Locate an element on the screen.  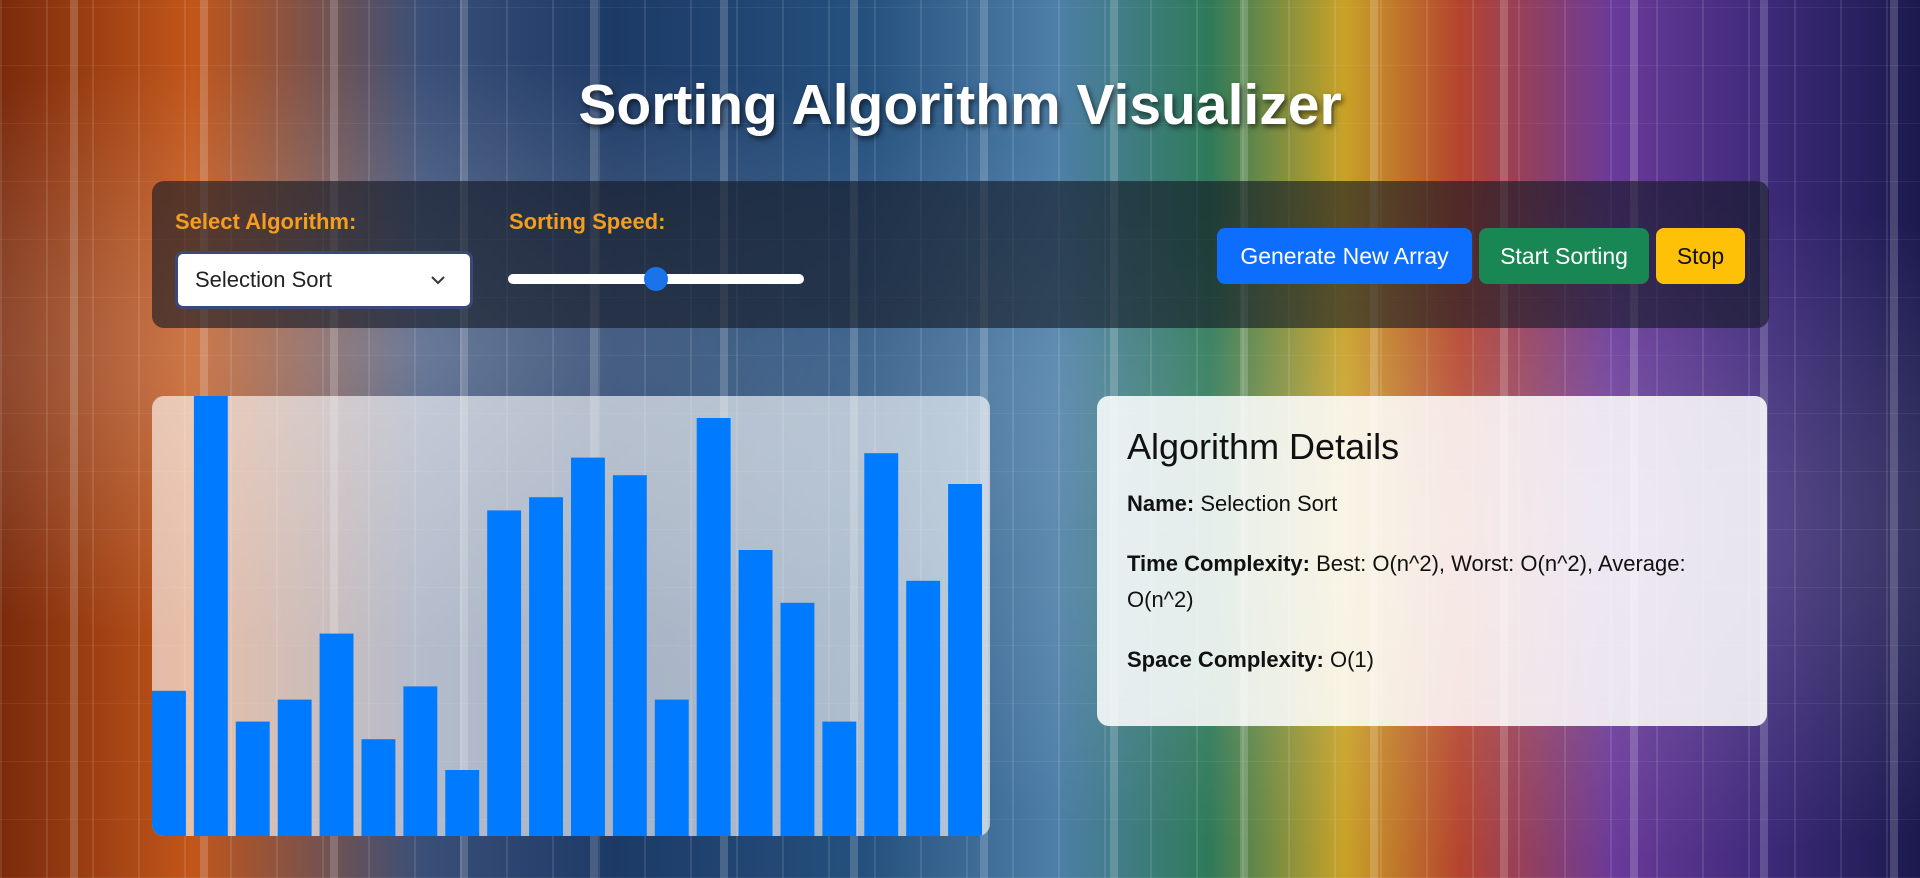
details-name-value: Selection Sort is located at coordinates (1269, 503).